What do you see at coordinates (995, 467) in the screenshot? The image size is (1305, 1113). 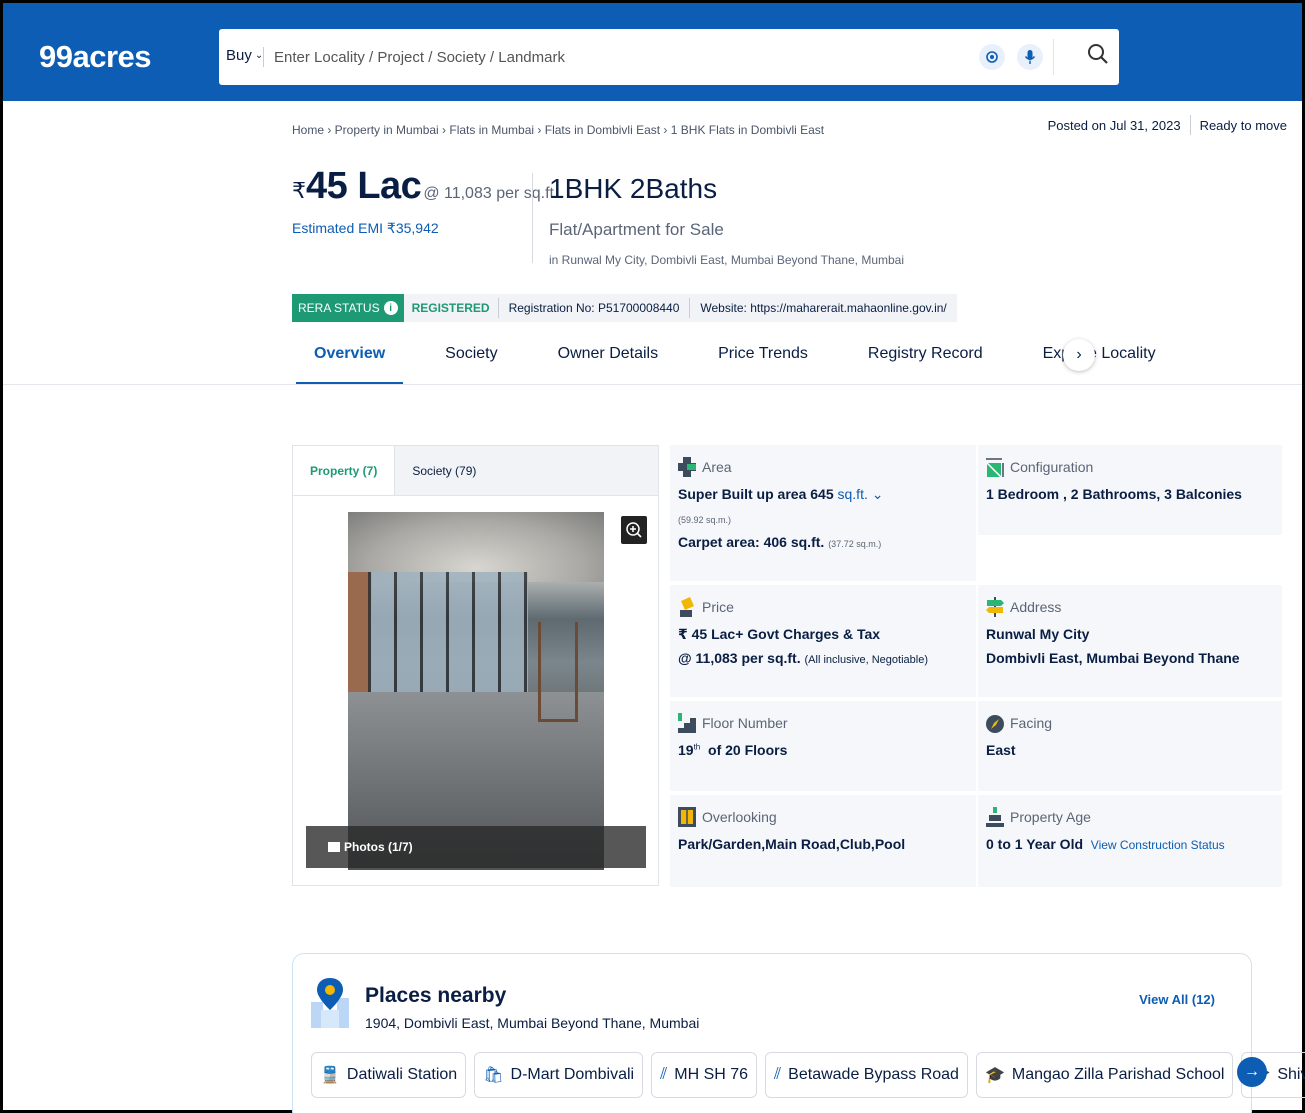 I see `configuration-icon` at bounding box center [995, 467].